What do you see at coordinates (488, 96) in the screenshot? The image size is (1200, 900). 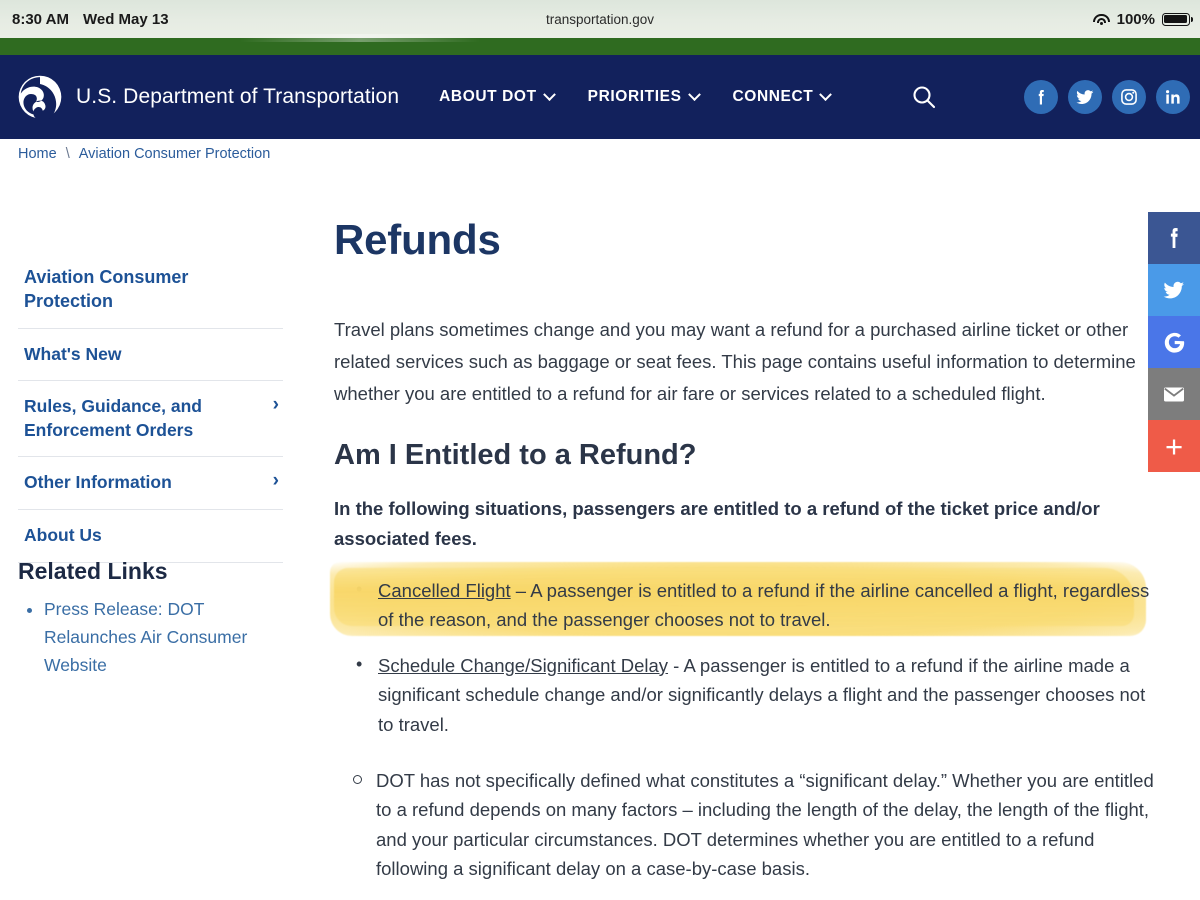 I see `nav-item-label: ABOUT DOT` at bounding box center [488, 96].